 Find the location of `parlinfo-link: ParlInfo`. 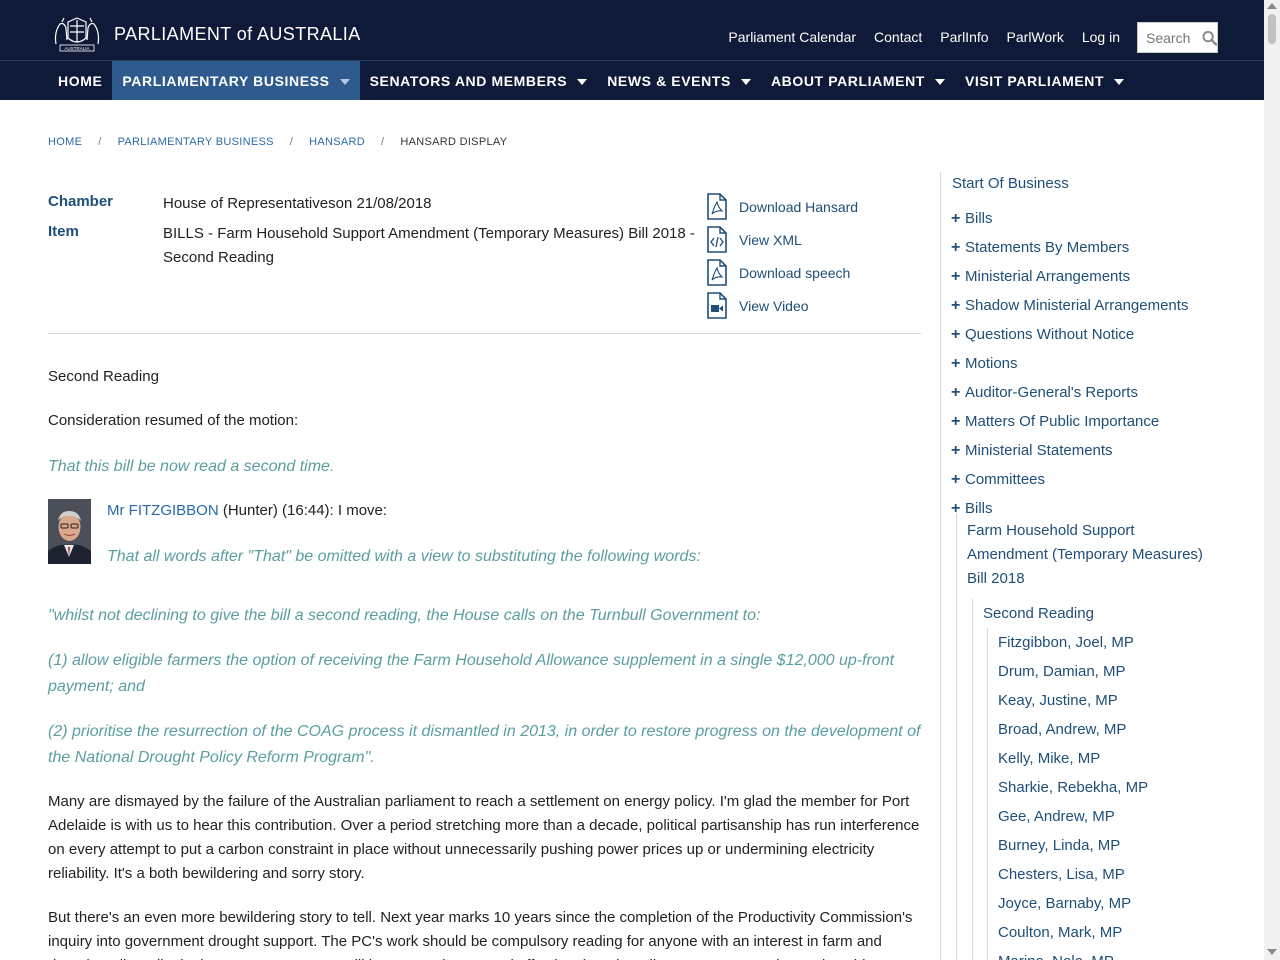

parlinfo-link: ParlInfo is located at coordinates (964, 37).